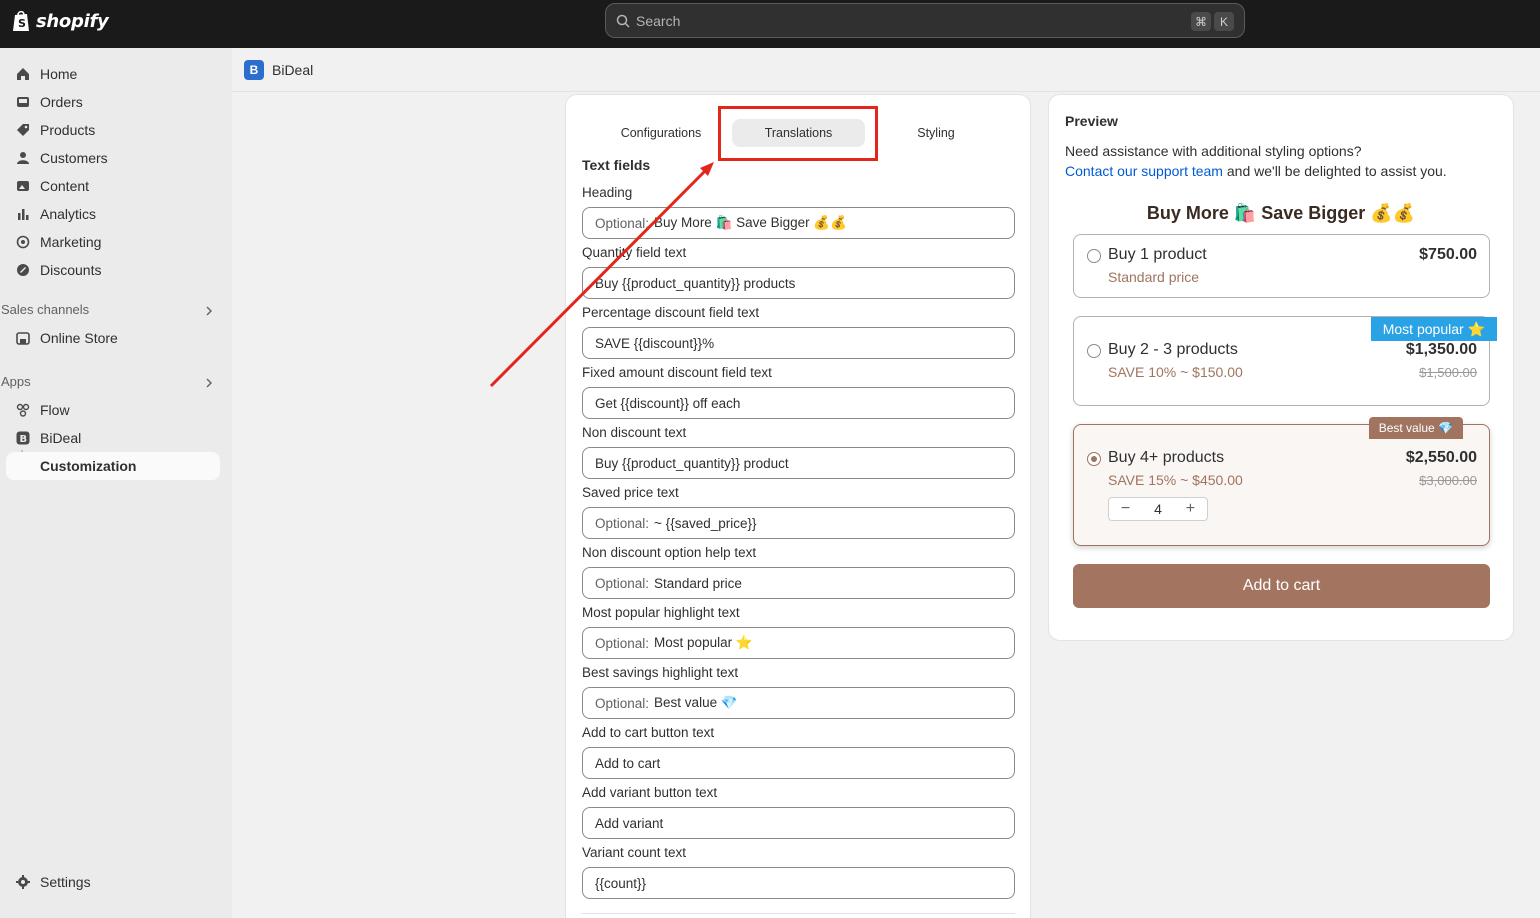 This screenshot has width=1540, height=918. Describe the element at coordinates (1281, 266) in the screenshot. I see `bundle-option-1: Buy 1 product Standard price $750.00` at that location.